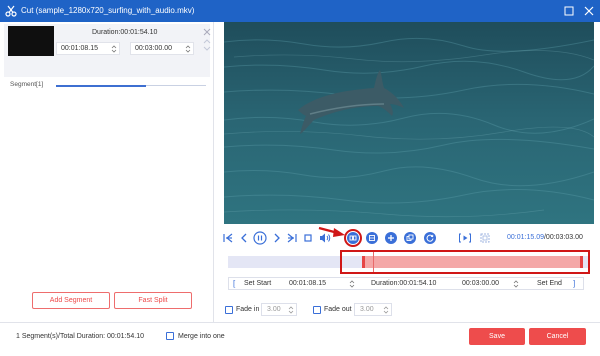 The image size is (600, 356). I want to click on fade-out-label: Fade out, so click(338, 309).